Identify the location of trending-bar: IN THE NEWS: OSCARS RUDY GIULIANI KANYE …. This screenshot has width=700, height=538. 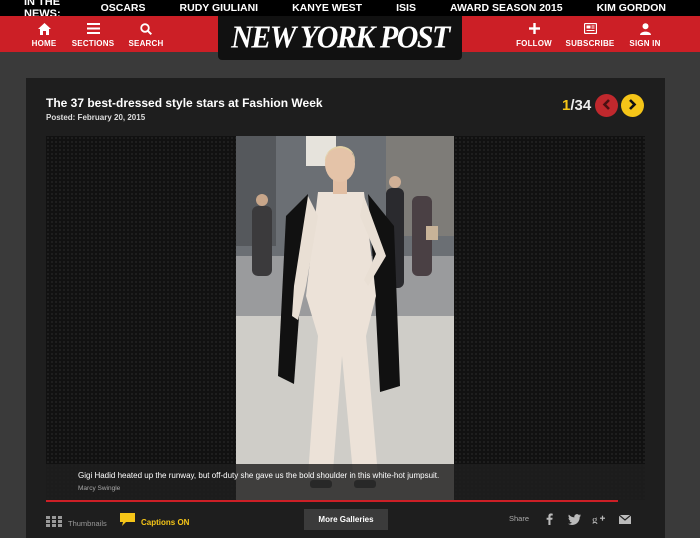
(350, 10).